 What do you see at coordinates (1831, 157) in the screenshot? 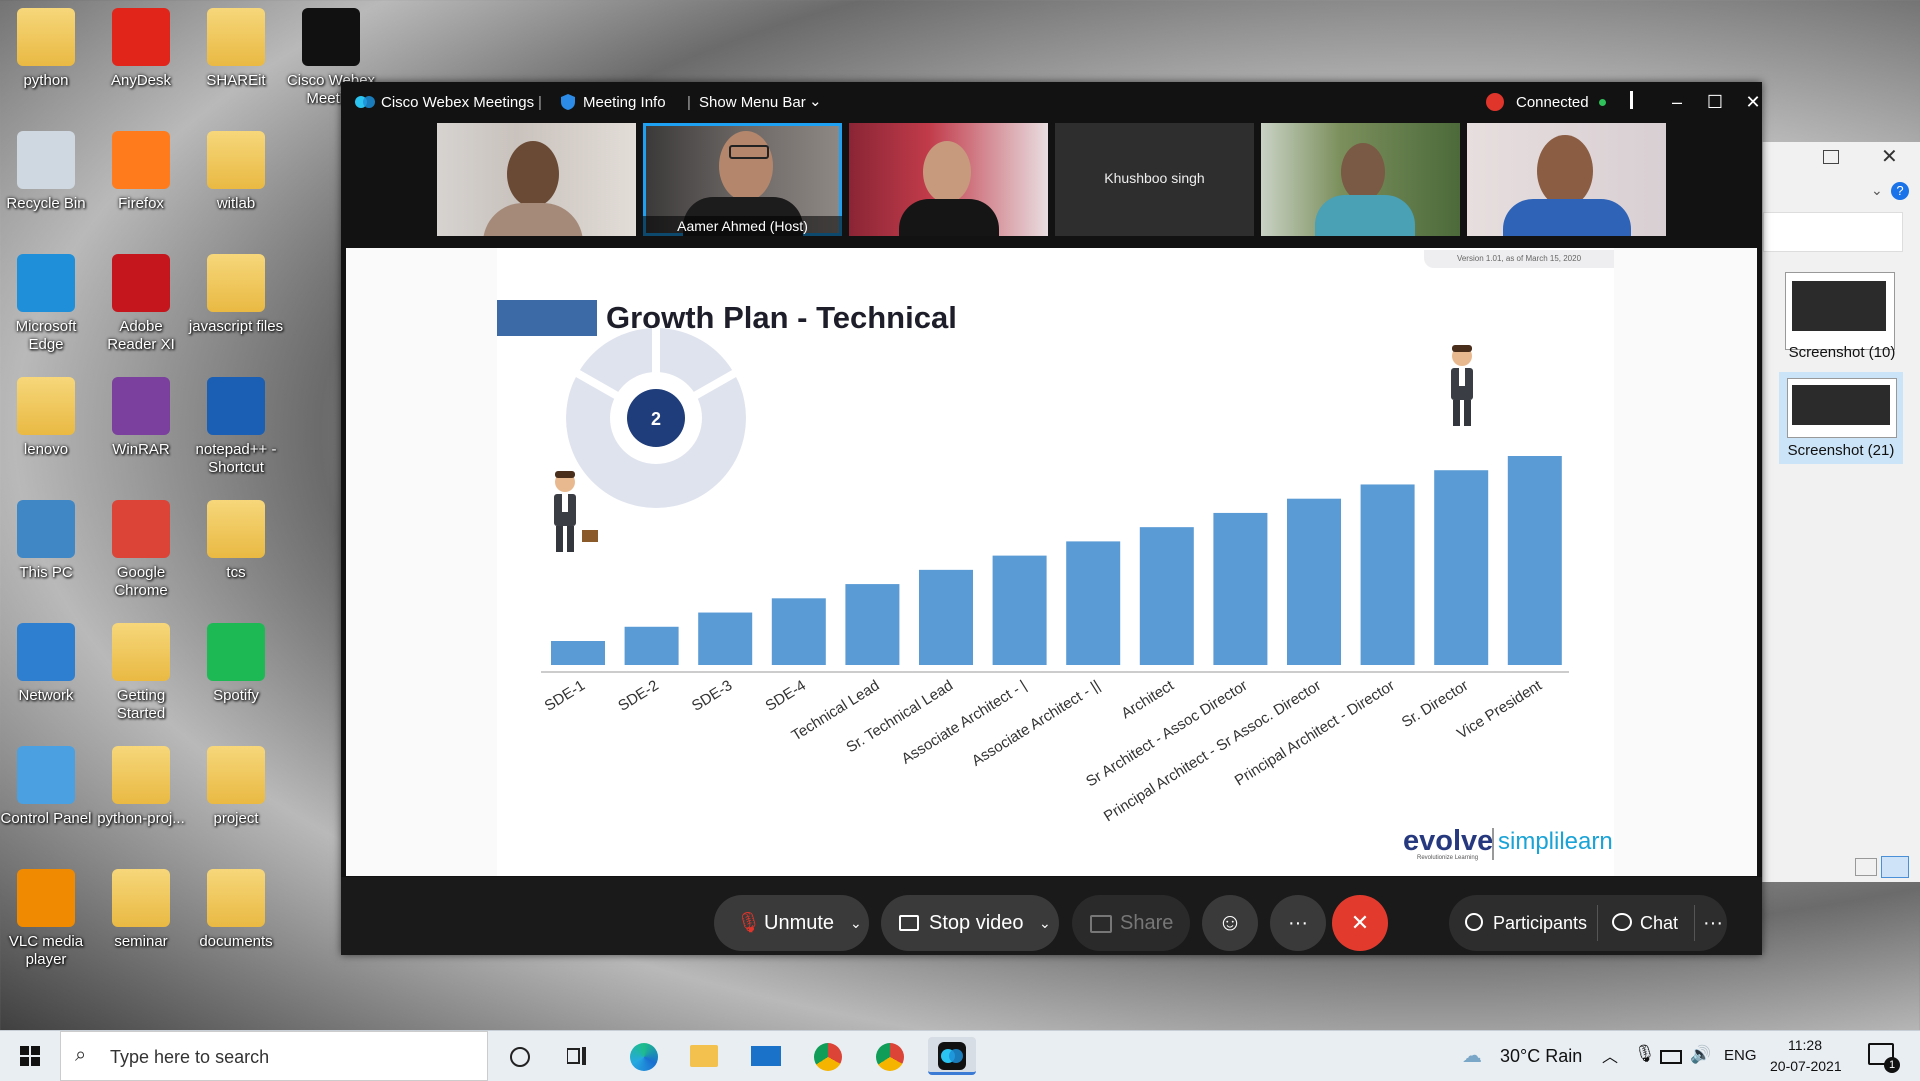
I see `maximize-icon` at bounding box center [1831, 157].